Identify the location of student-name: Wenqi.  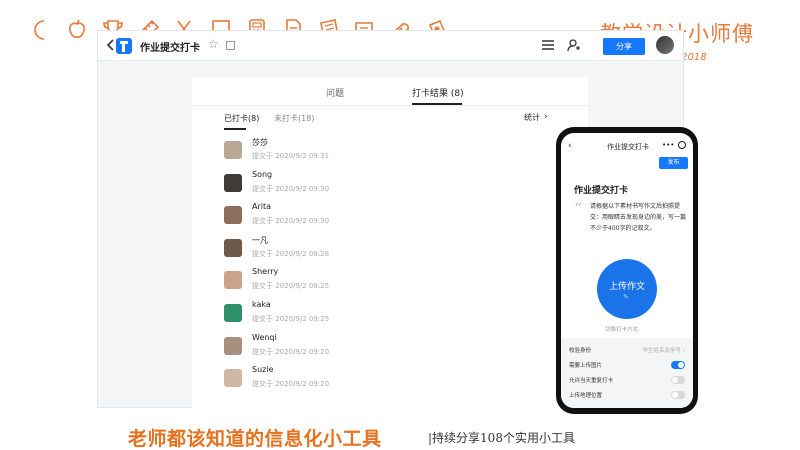
(264, 337).